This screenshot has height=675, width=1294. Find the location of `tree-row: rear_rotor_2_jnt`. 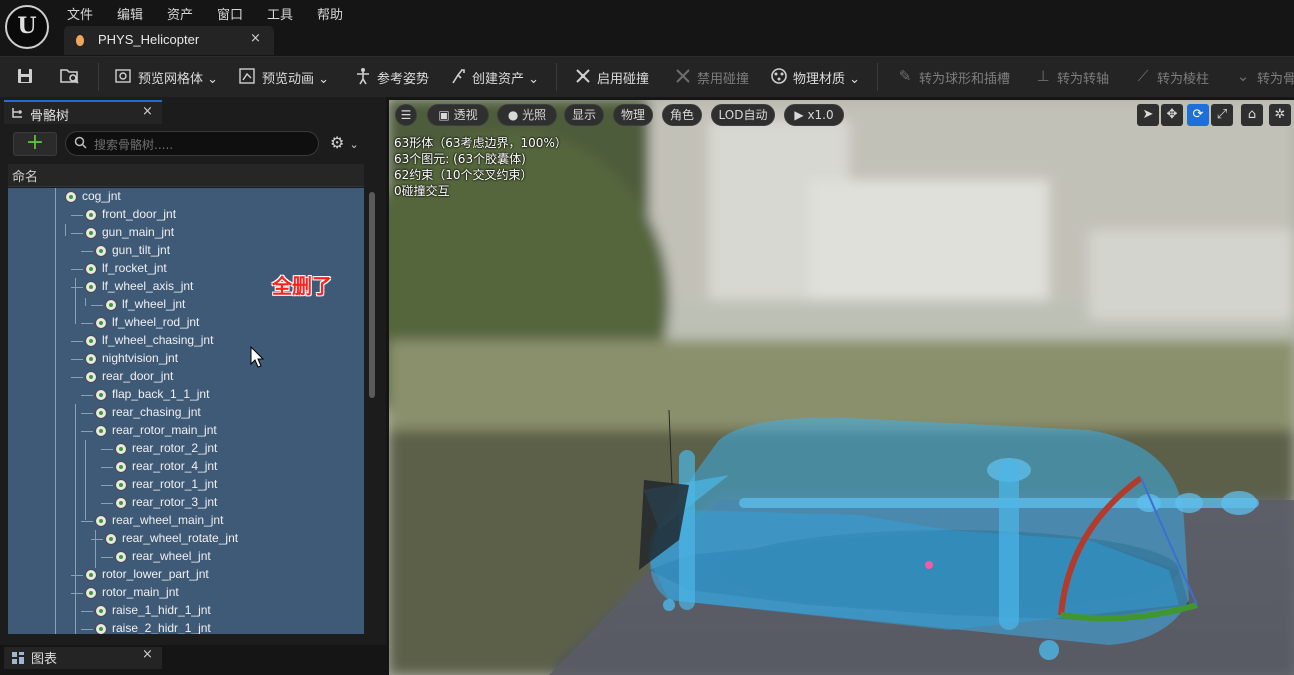

tree-row: rear_rotor_2_jnt is located at coordinates (186, 449).